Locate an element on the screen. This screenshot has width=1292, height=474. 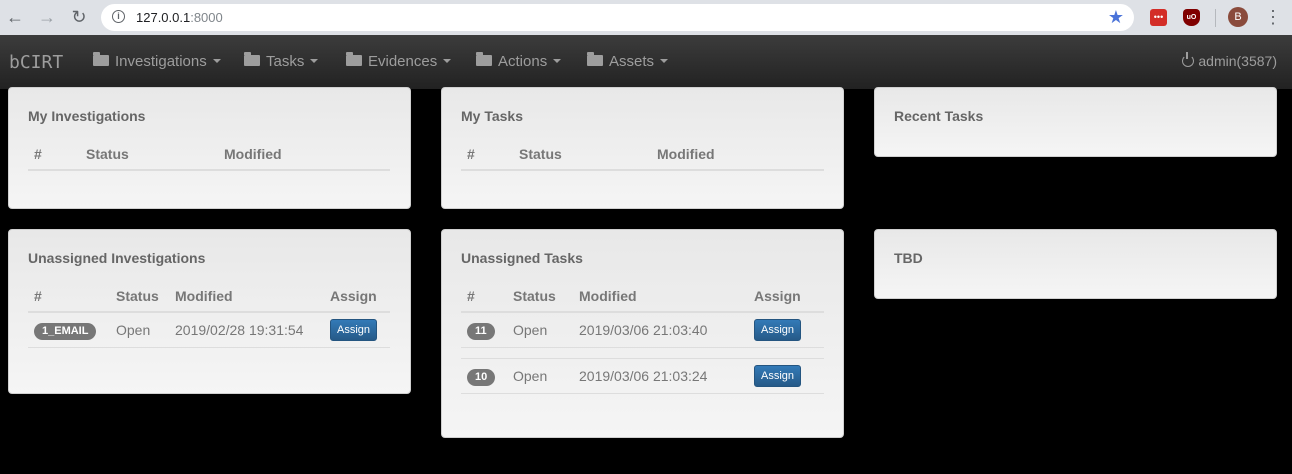
task-id-badge: 11 is located at coordinates (481, 331).